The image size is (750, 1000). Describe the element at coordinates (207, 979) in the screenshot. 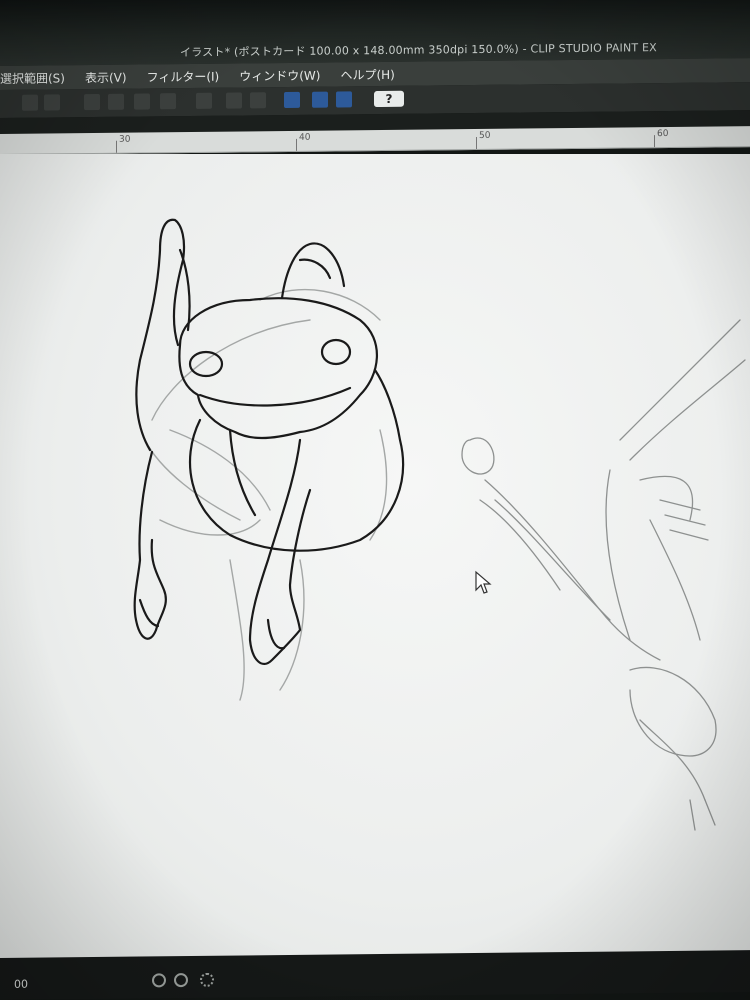

I see `rotate-icon` at that location.